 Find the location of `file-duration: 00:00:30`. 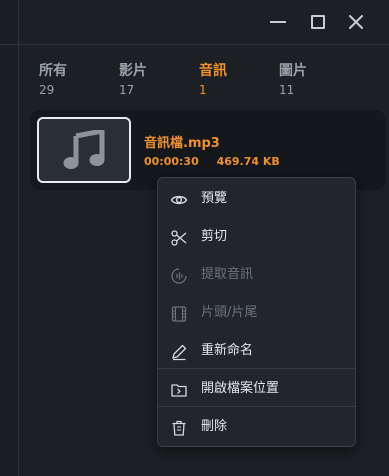

file-duration: 00:00:30 is located at coordinates (171, 161).